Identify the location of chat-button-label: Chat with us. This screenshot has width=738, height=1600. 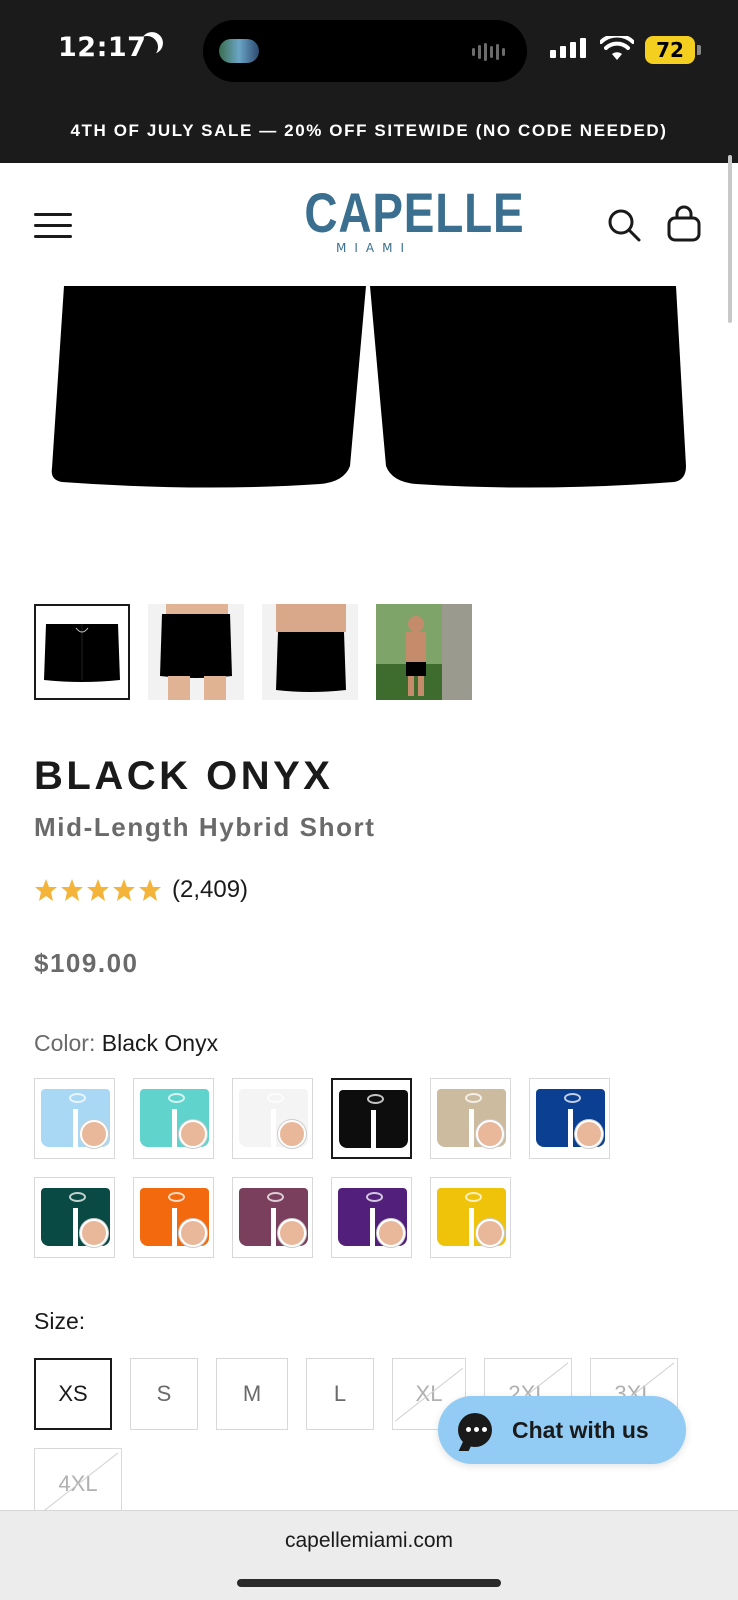
(580, 1429).